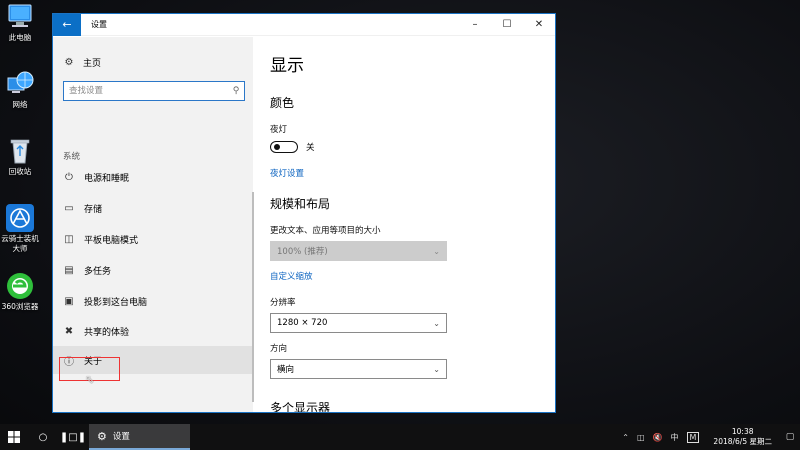  What do you see at coordinates (693, 437) in the screenshot?
I see `m-indicator: M` at bounding box center [693, 437].